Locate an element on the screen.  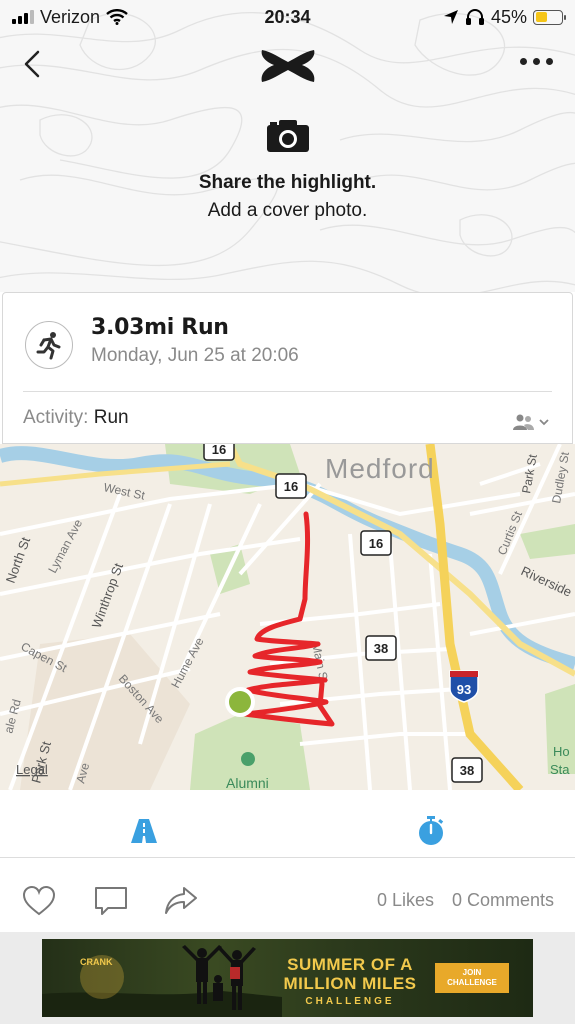
heart-icon is located at coordinates (39, 900).